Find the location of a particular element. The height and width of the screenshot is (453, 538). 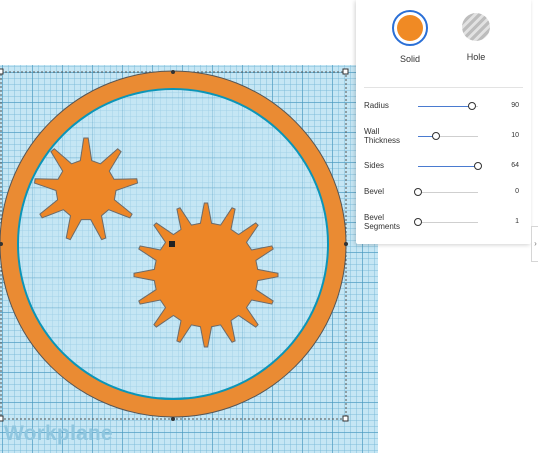

property-value: 64 is located at coordinates (504, 165).